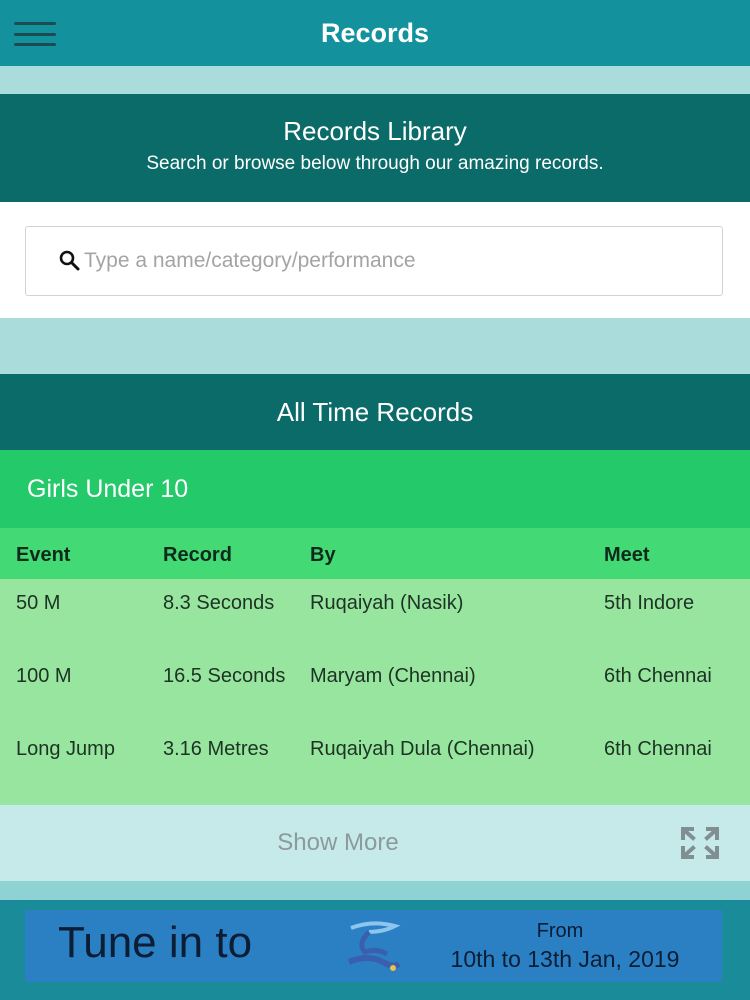 This screenshot has height=1000, width=750. I want to click on records-library-title: Records Library, so click(375, 131).